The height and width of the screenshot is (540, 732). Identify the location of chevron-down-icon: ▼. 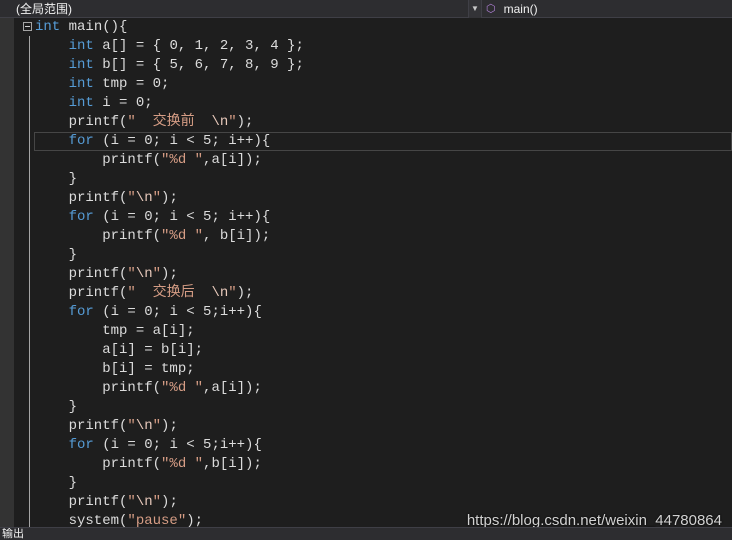
(475, 8).